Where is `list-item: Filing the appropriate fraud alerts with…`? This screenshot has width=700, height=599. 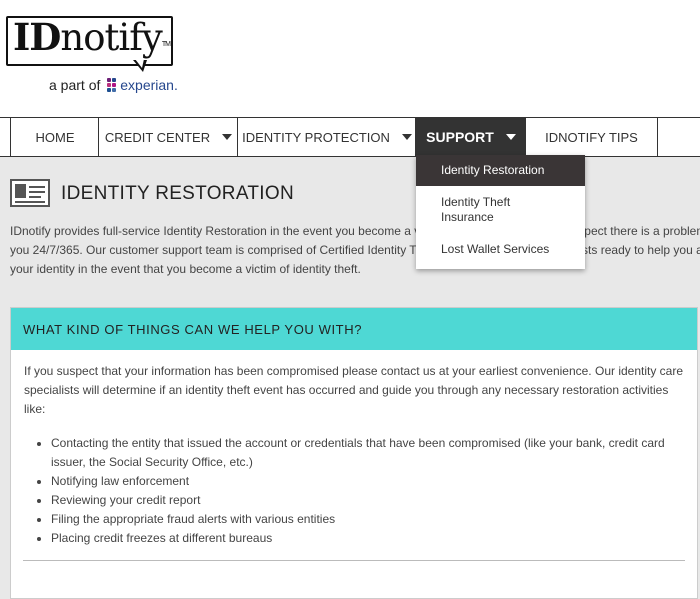
list-item: Filing the appropriate fraud alerts with… is located at coordinates (367, 519).